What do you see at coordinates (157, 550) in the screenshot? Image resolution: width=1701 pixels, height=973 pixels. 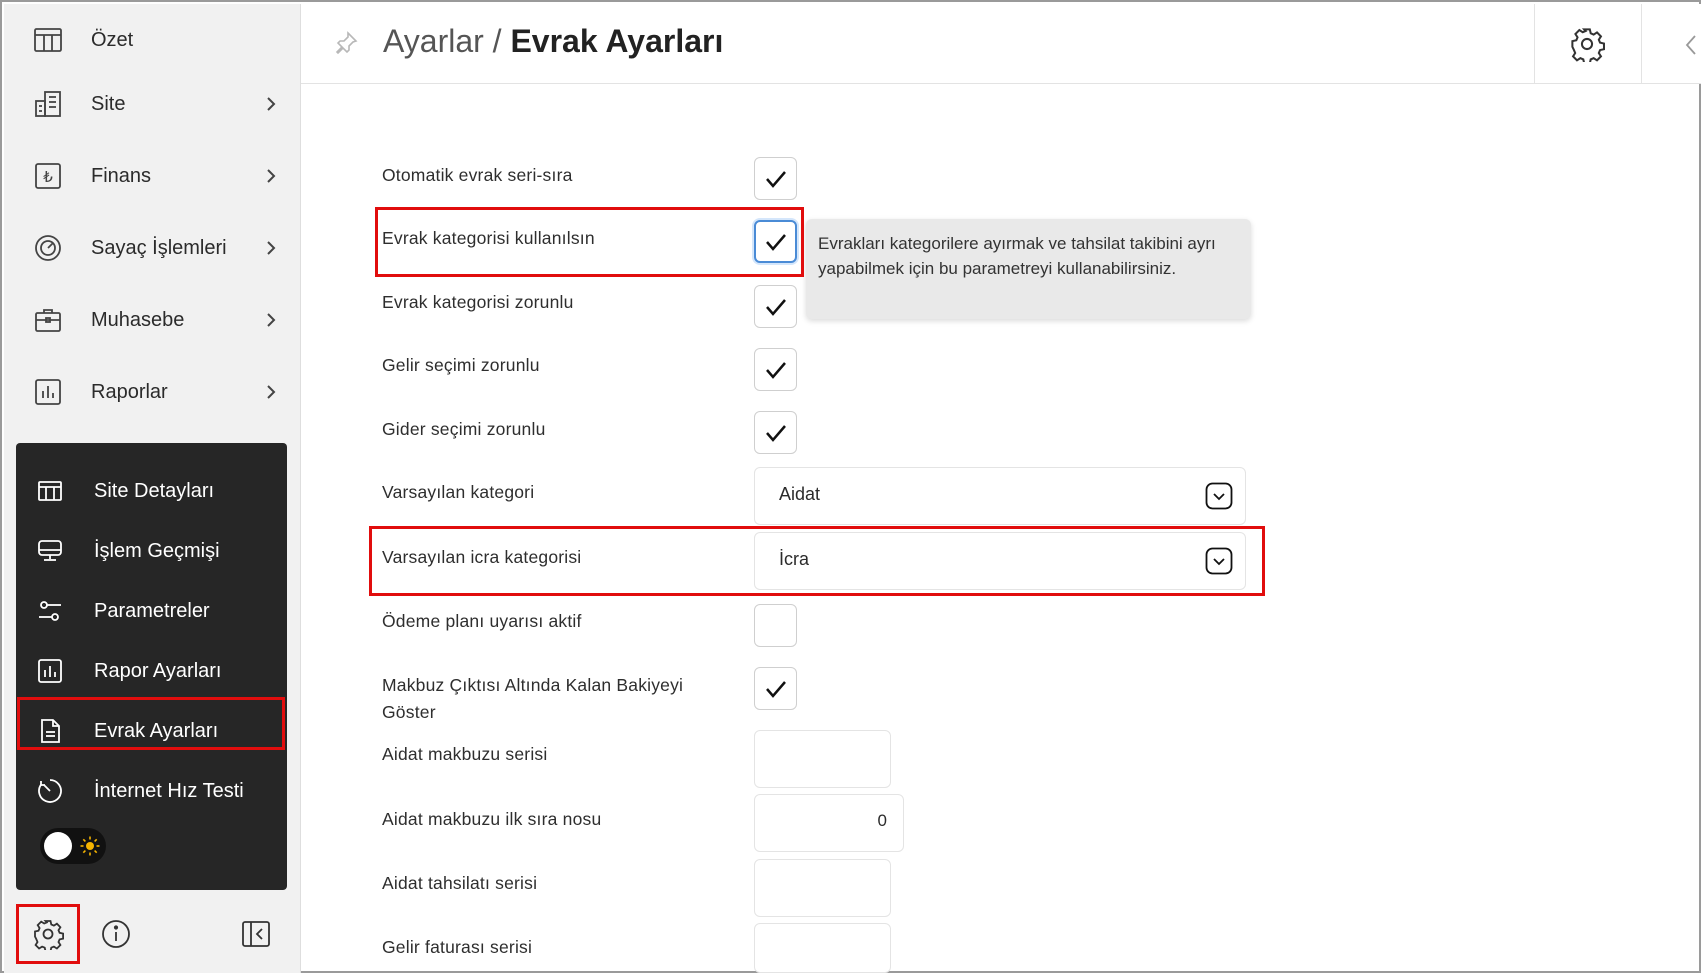 I see `submenu-item-label: İşlem Geçmişi` at bounding box center [157, 550].